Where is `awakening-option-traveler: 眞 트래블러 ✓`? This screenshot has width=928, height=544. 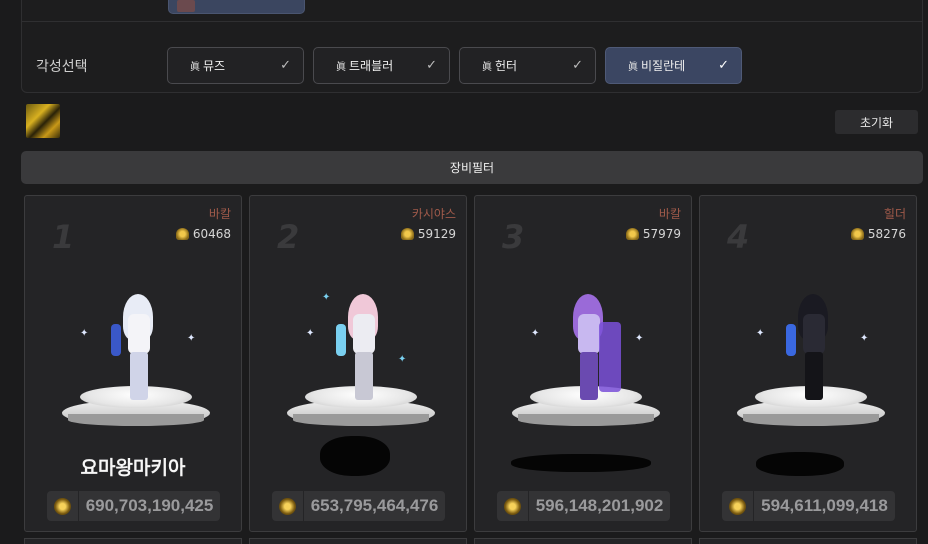
awakening-option-traveler: 眞 트래블러 ✓ is located at coordinates (381, 65).